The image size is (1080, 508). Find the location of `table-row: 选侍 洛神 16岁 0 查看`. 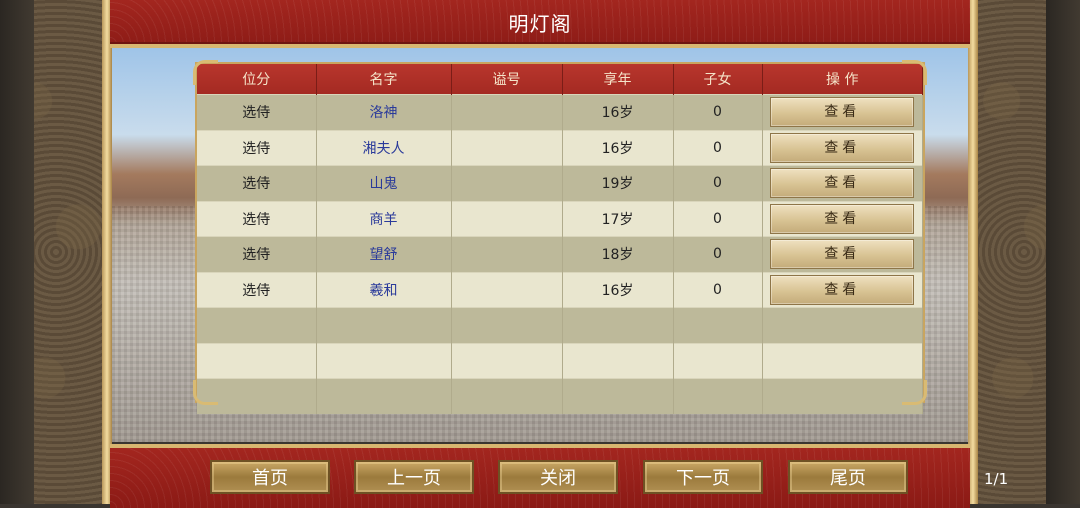

table-row: 选侍 洛神 16岁 0 查看 is located at coordinates (560, 112).